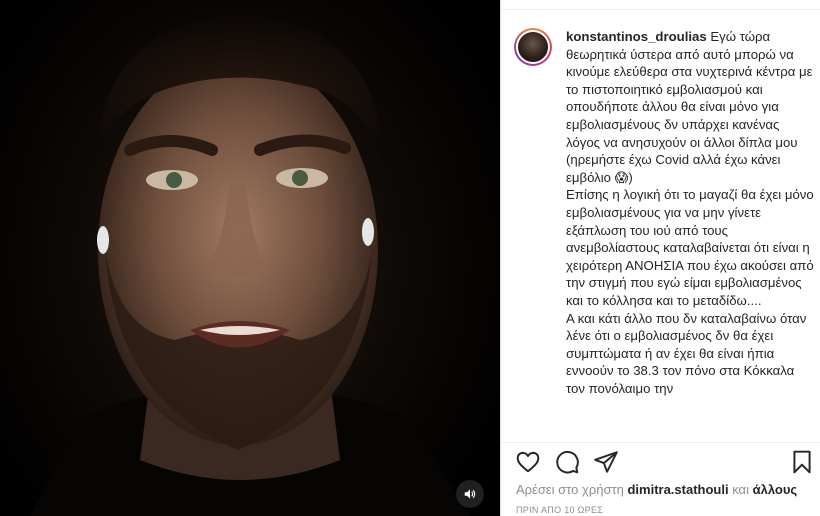 This screenshot has width=820, height=516. I want to click on post-header-strip, so click(660, 5).